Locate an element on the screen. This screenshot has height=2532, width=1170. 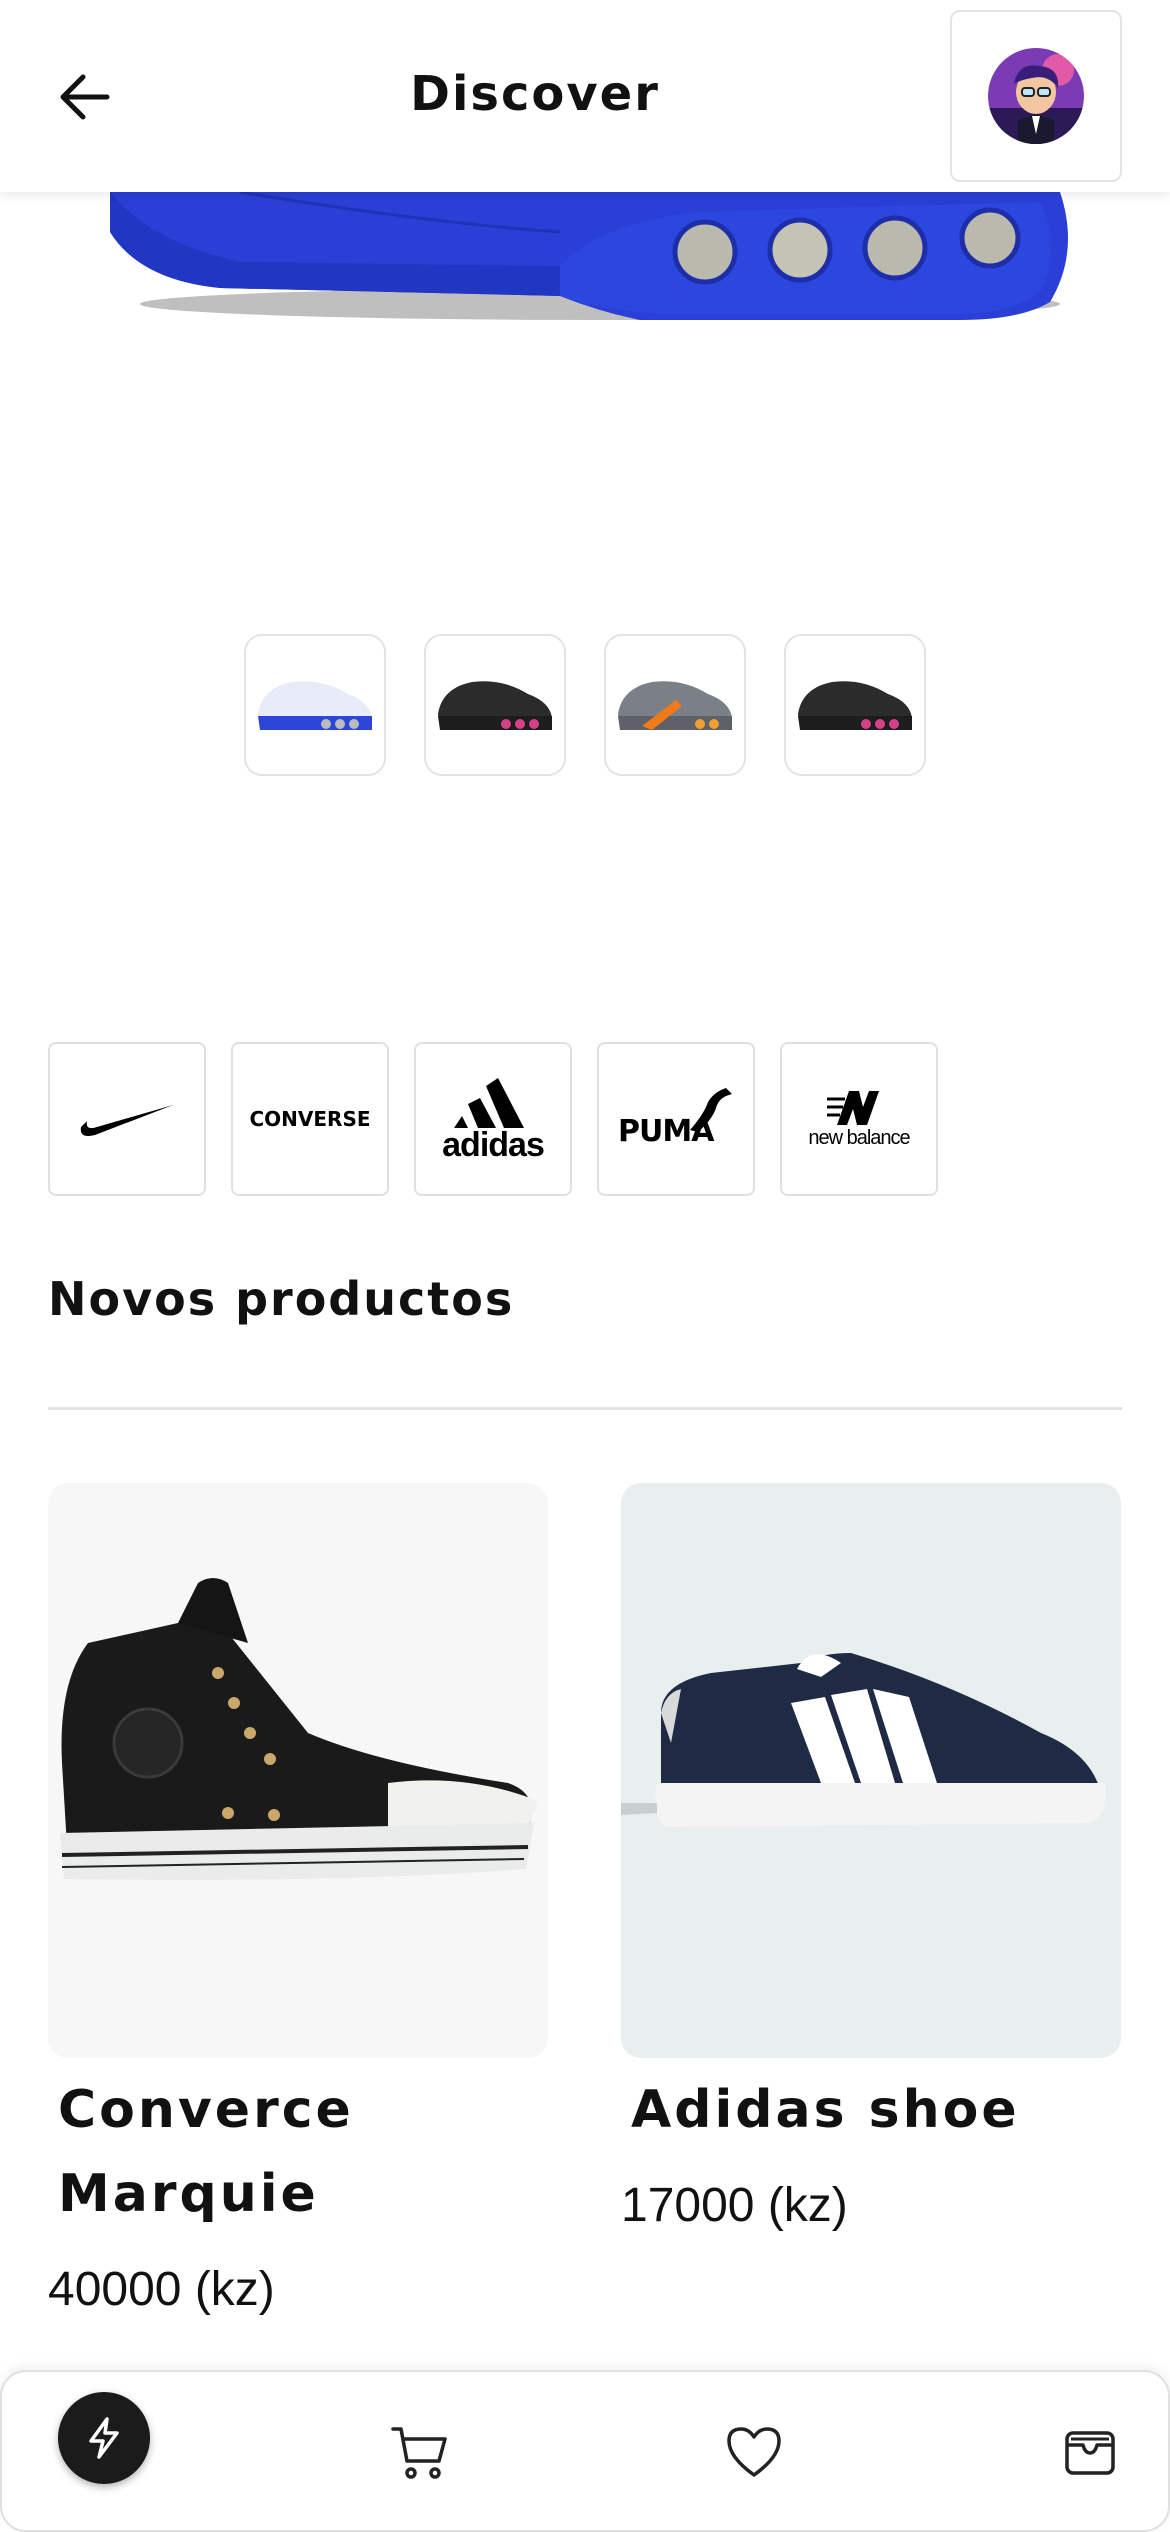
product-name-line1: Converce is located at coordinates (206, 2110).